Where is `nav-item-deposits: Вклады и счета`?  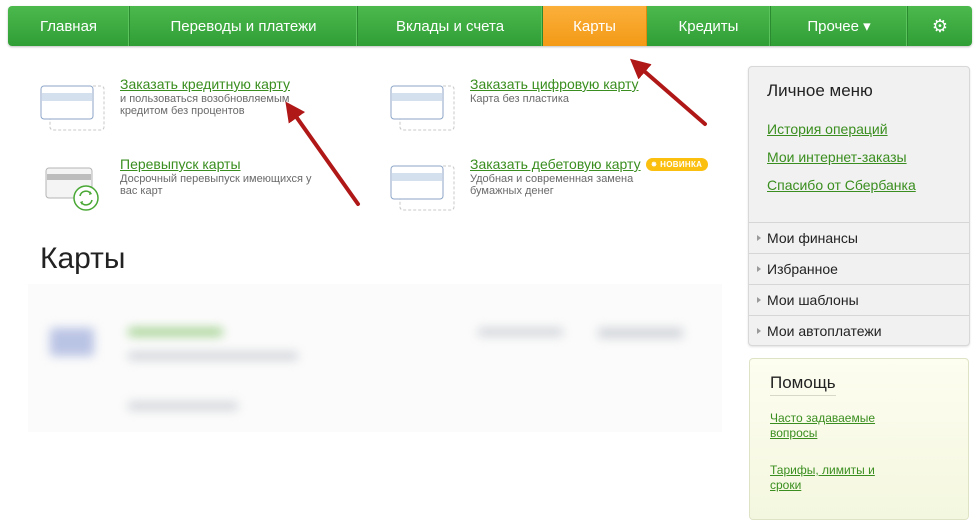 nav-item-deposits: Вклады и счета is located at coordinates (450, 26).